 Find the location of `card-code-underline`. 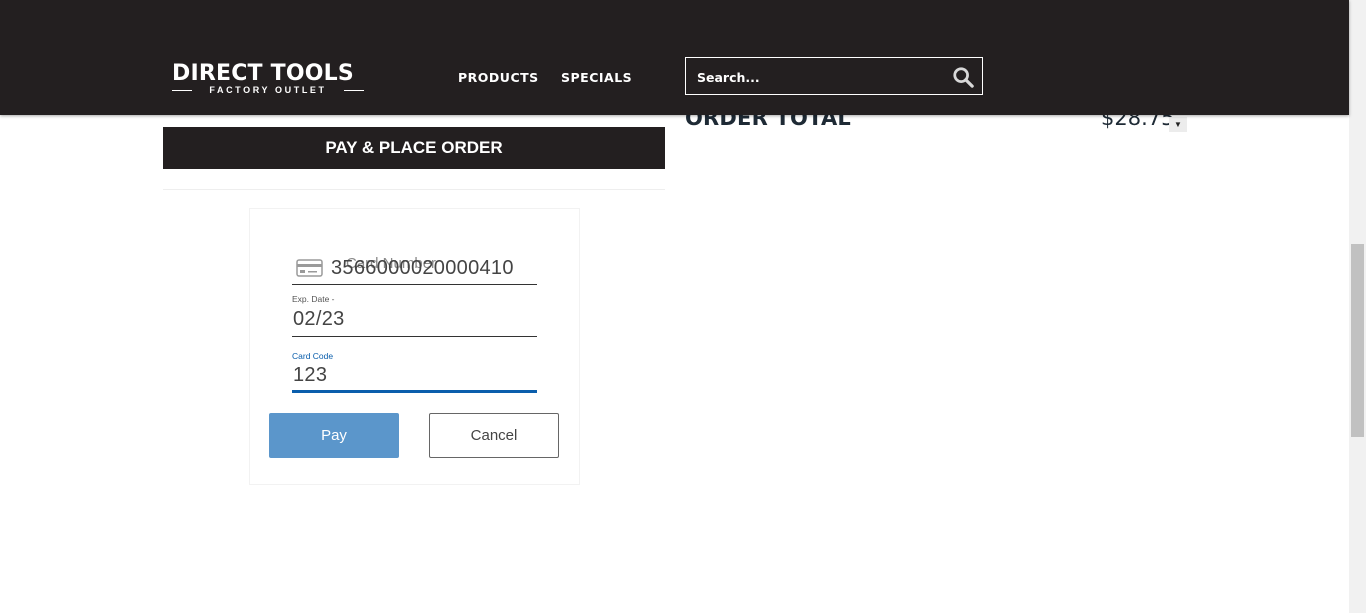

card-code-underline is located at coordinates (414, 391).